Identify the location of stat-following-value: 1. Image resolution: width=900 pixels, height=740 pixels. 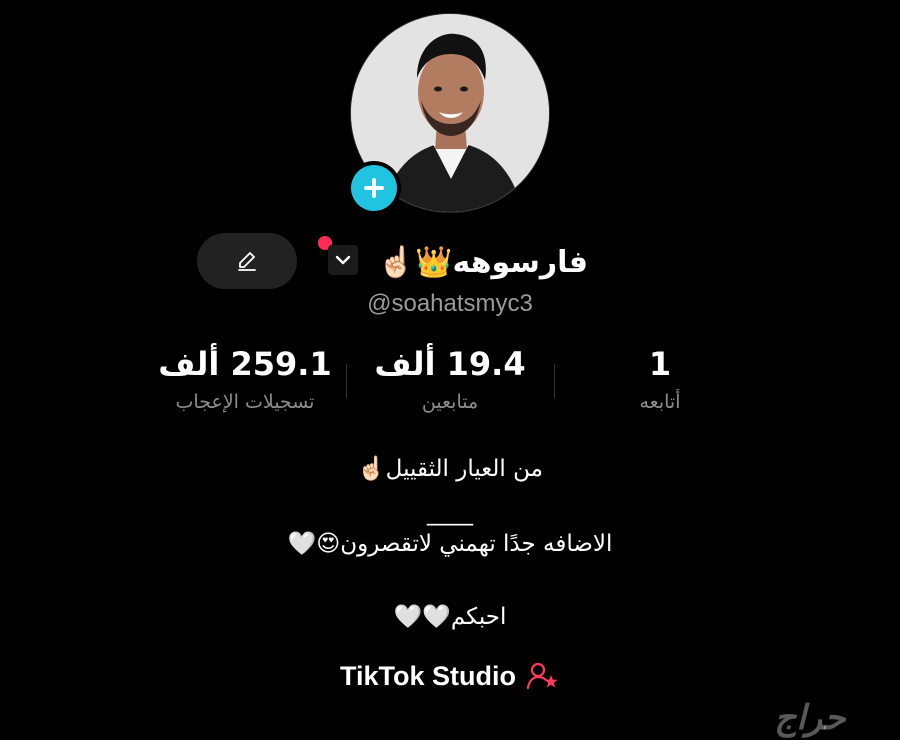
(660, 364).